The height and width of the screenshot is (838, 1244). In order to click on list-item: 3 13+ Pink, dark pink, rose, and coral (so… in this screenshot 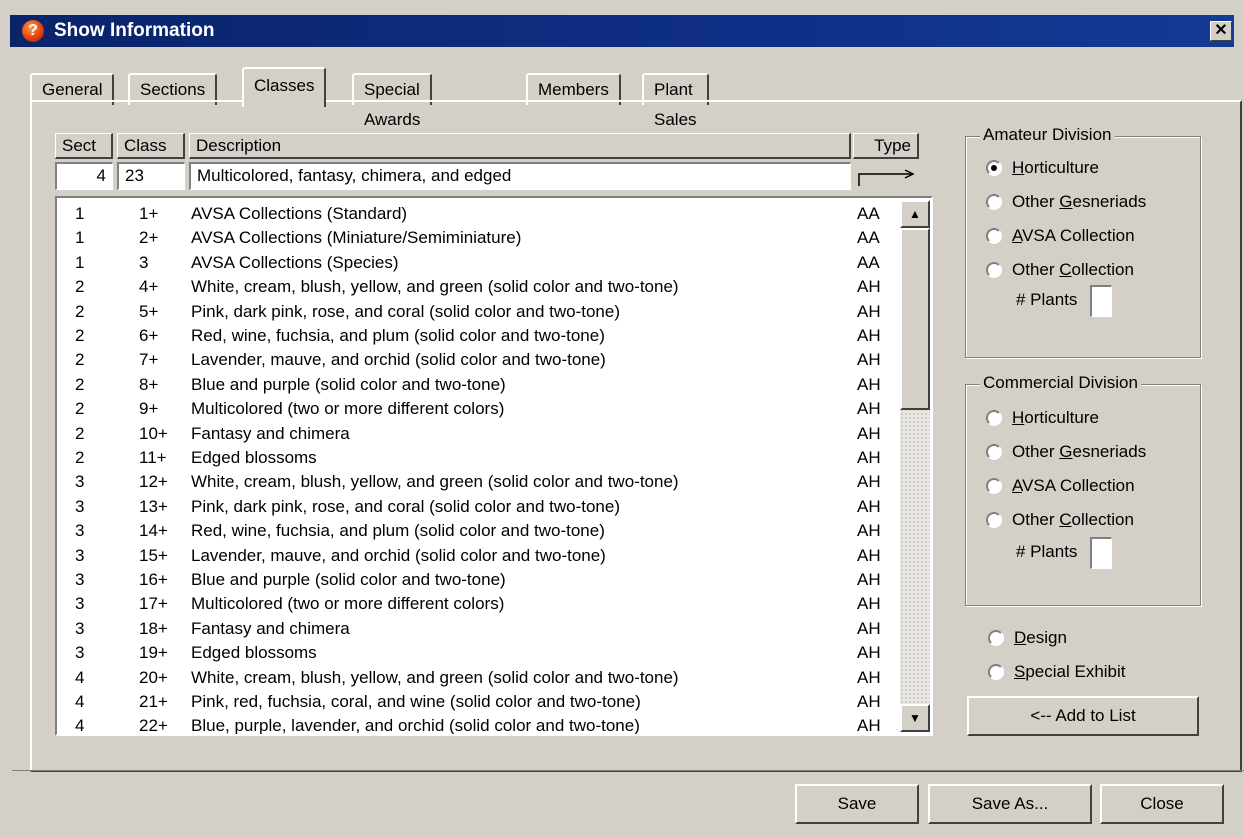, I will do `click(477, 507)`.